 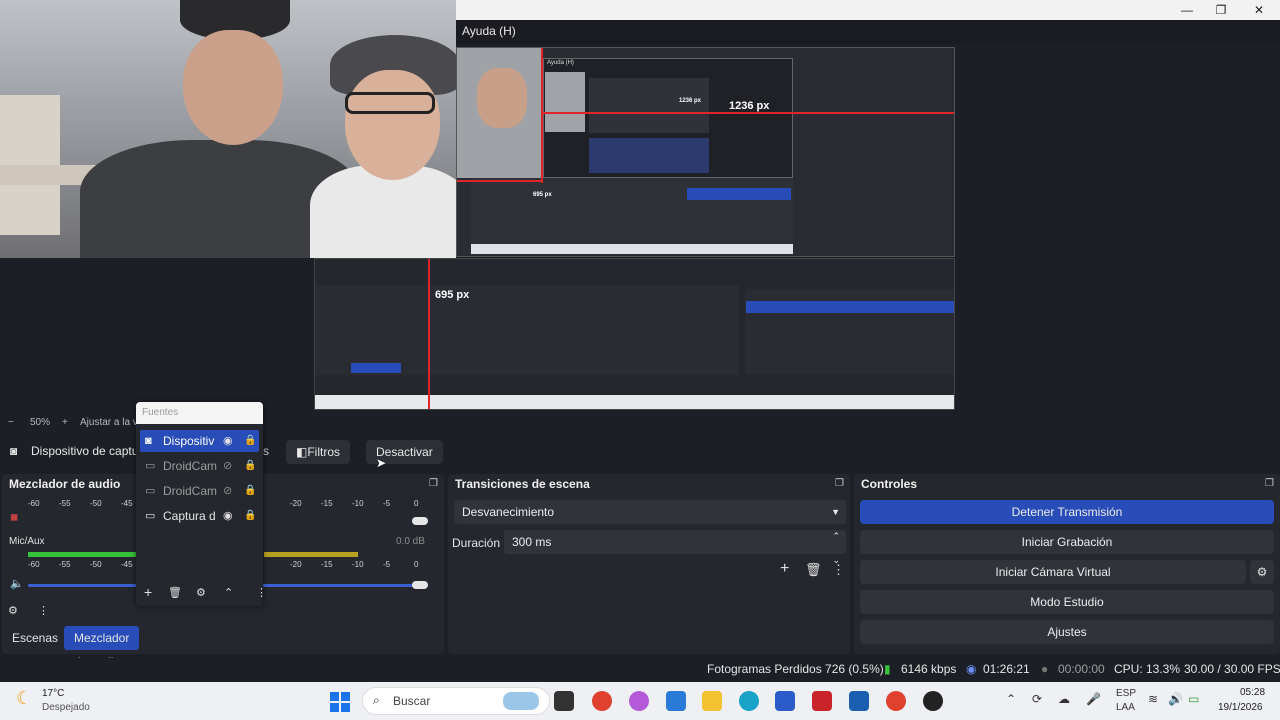 What do you see at coordinates (887, 669) in the screenshot?
I see `signal-icon: ▮` at bounding box center [887, 669].